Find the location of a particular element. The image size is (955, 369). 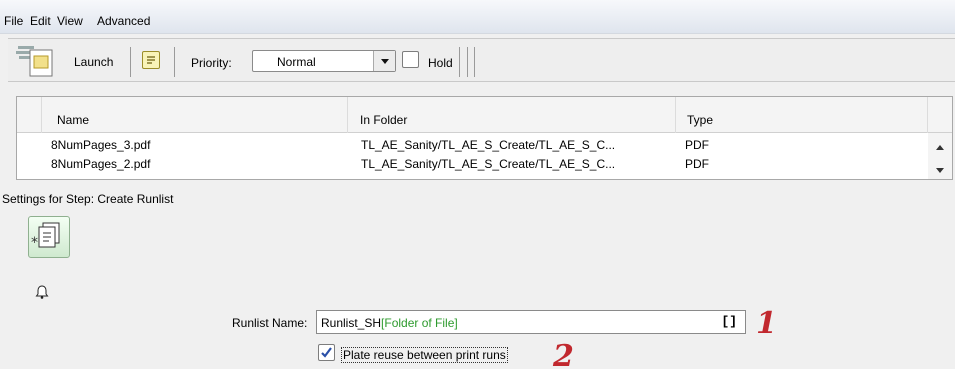

column-header-folder: In Folder is located at coordinates (383, 120).